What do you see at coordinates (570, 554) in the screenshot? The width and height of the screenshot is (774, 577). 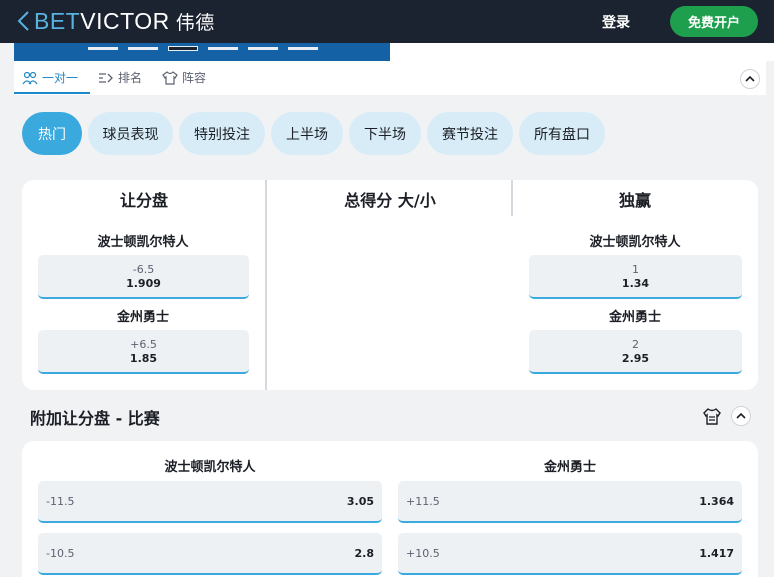 I see `alt-odds-button: +10.5 1.417` at bounding box center [570, 554].